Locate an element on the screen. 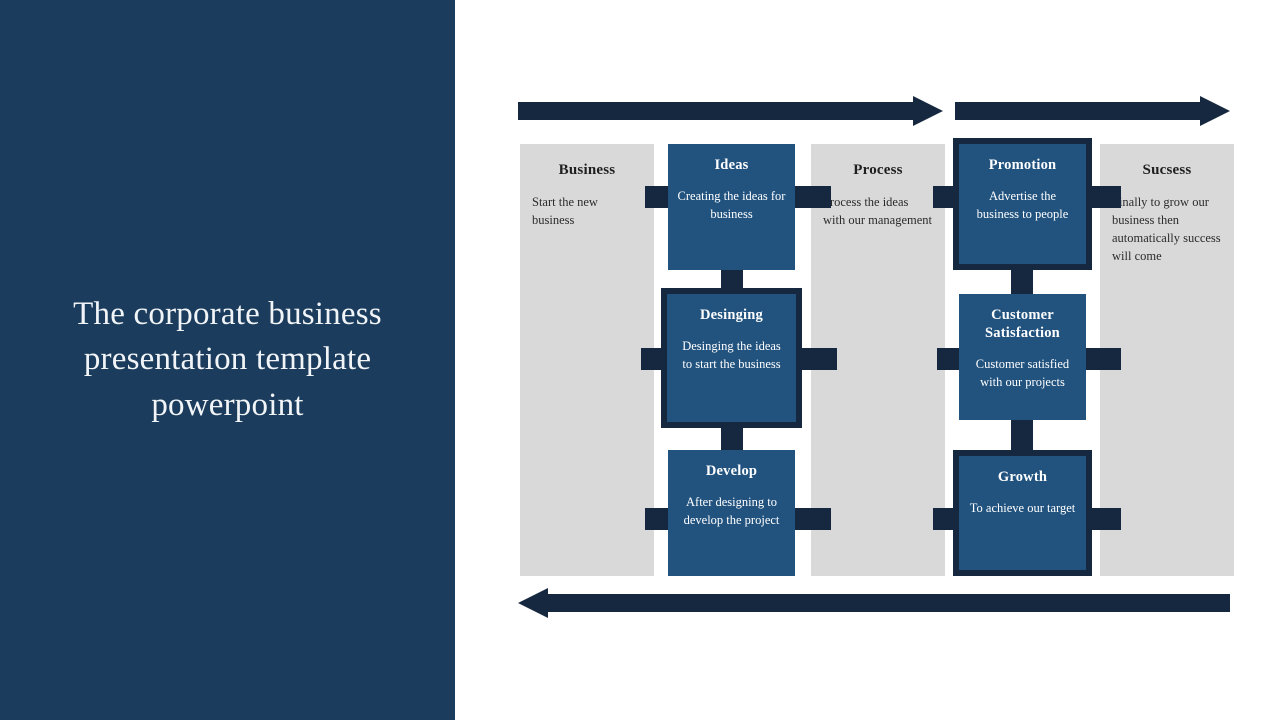 The height and width of the screenshot is (720, 1280). step-title: Ideas is located at coordinates (731, 165).